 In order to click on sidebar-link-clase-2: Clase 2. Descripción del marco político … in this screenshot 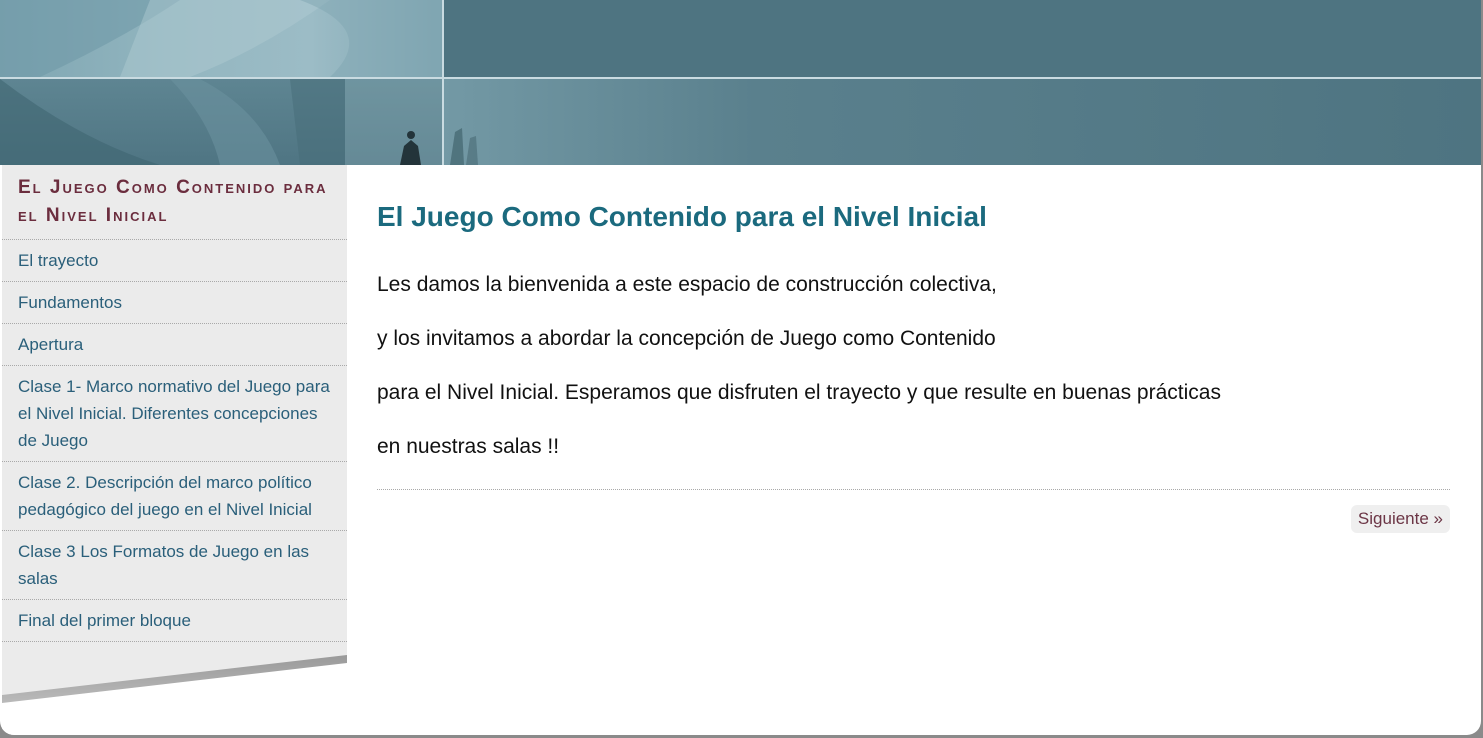, I will do `click(174, 496)`.